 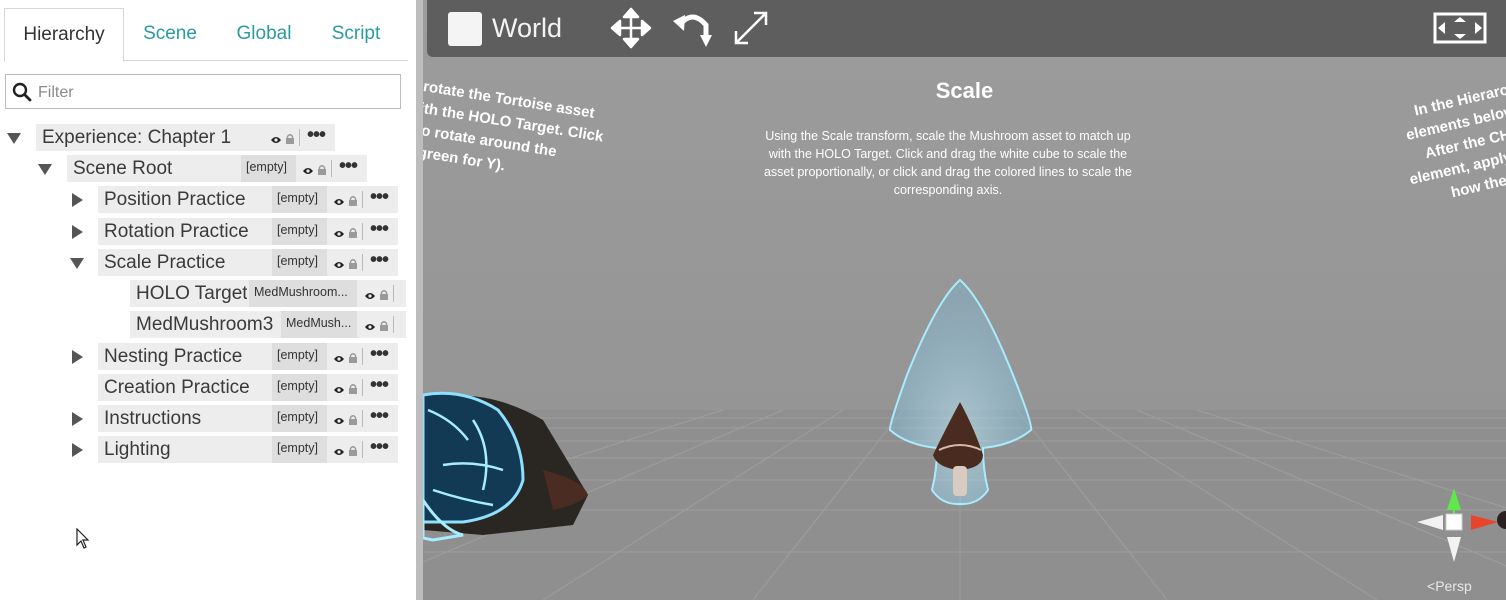 I want to click on tree-row-label: HOLO Target, so click(x=191, y=293).